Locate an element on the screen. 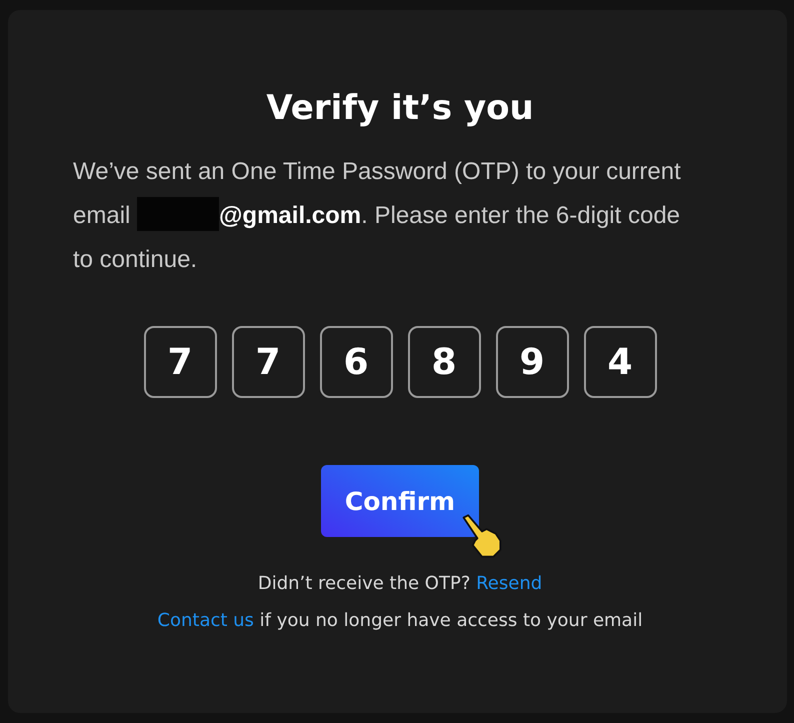  code-digit-field: 4 is located at coordinates (620, 362).